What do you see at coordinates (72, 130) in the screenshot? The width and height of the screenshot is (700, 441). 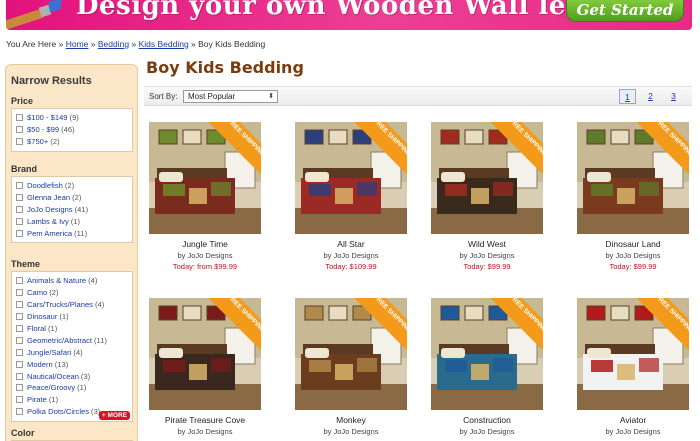 I see `filter-option: $50 - $99 (46)` at bounding box center [72, 130].